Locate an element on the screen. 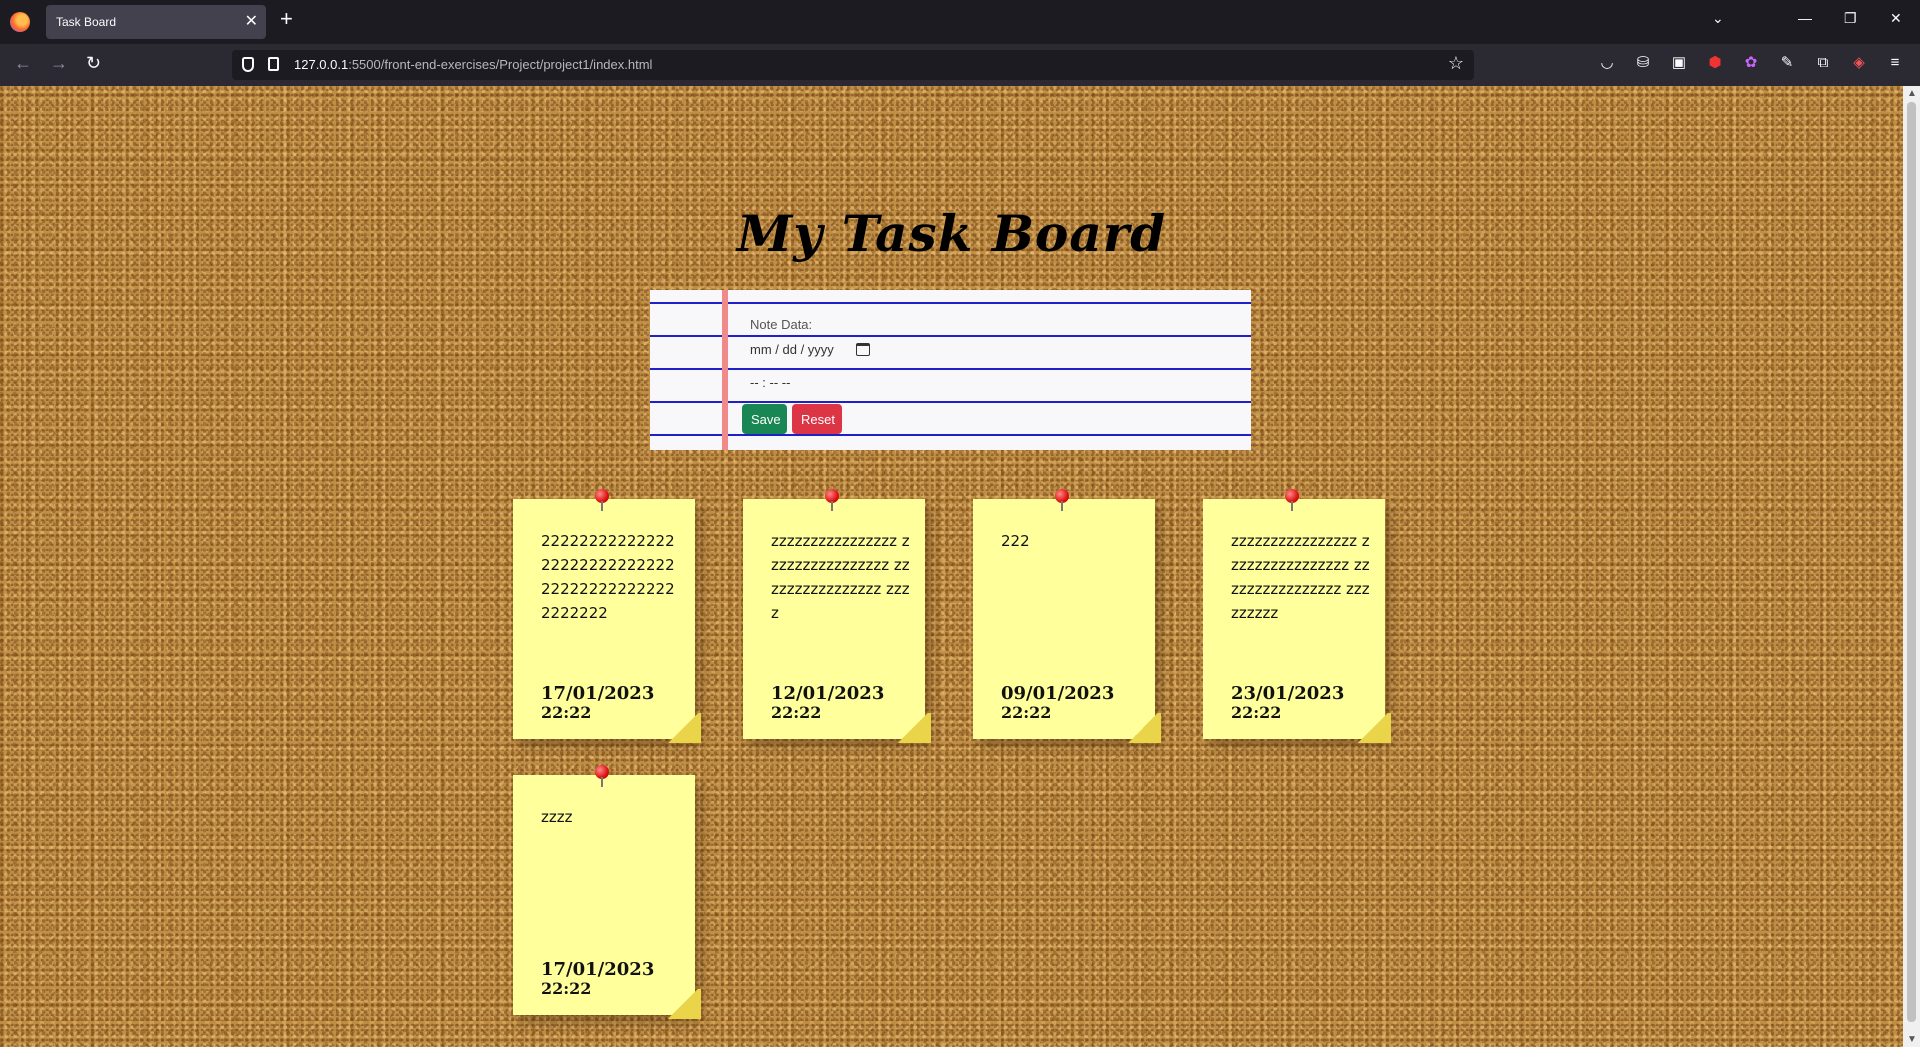 This screenshot has height=1047, width=1920. tab-task-board: Task Board ✕ is located at coordinates (156, 22).